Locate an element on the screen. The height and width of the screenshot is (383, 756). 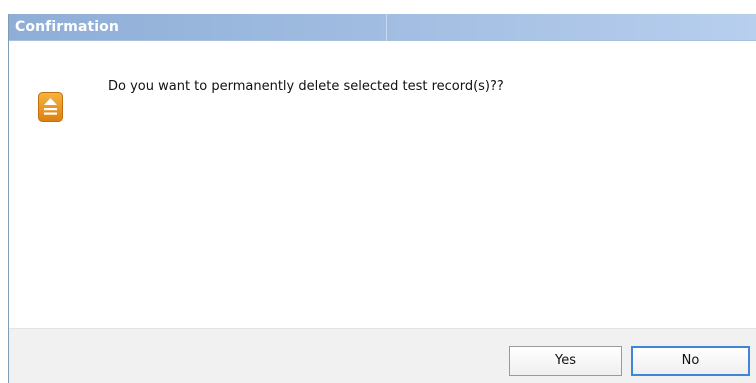
title-bar: Confirmation is located at coordinates (382, 27).